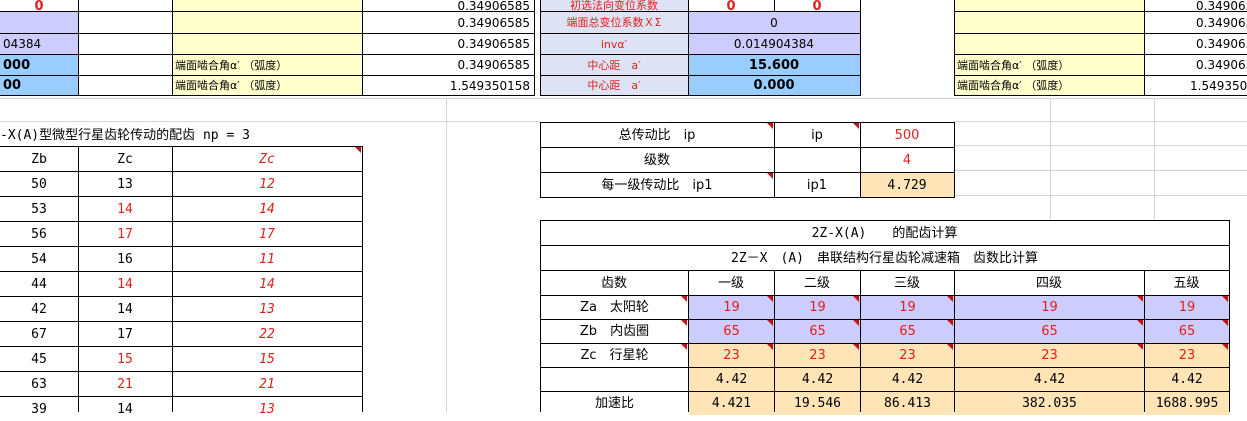 Image resolution: width=1247 pixels, height=421 pixels. Describe the element at coordinates (489, 85) in the screenshot. I see `tl-r5-d: 1.549350158` at that location.